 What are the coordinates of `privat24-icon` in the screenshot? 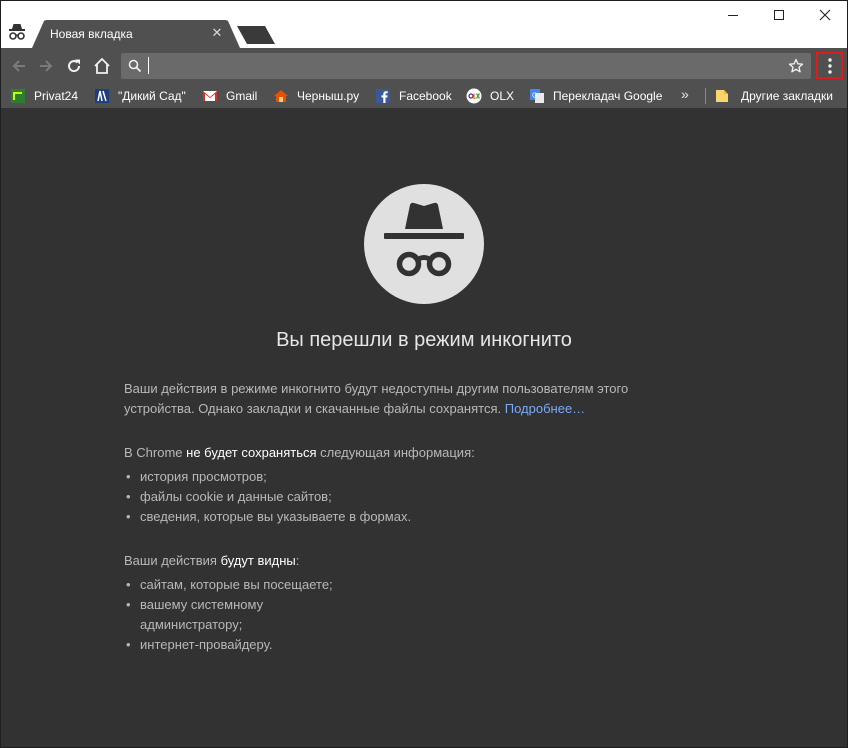 It's located at (18, 96).